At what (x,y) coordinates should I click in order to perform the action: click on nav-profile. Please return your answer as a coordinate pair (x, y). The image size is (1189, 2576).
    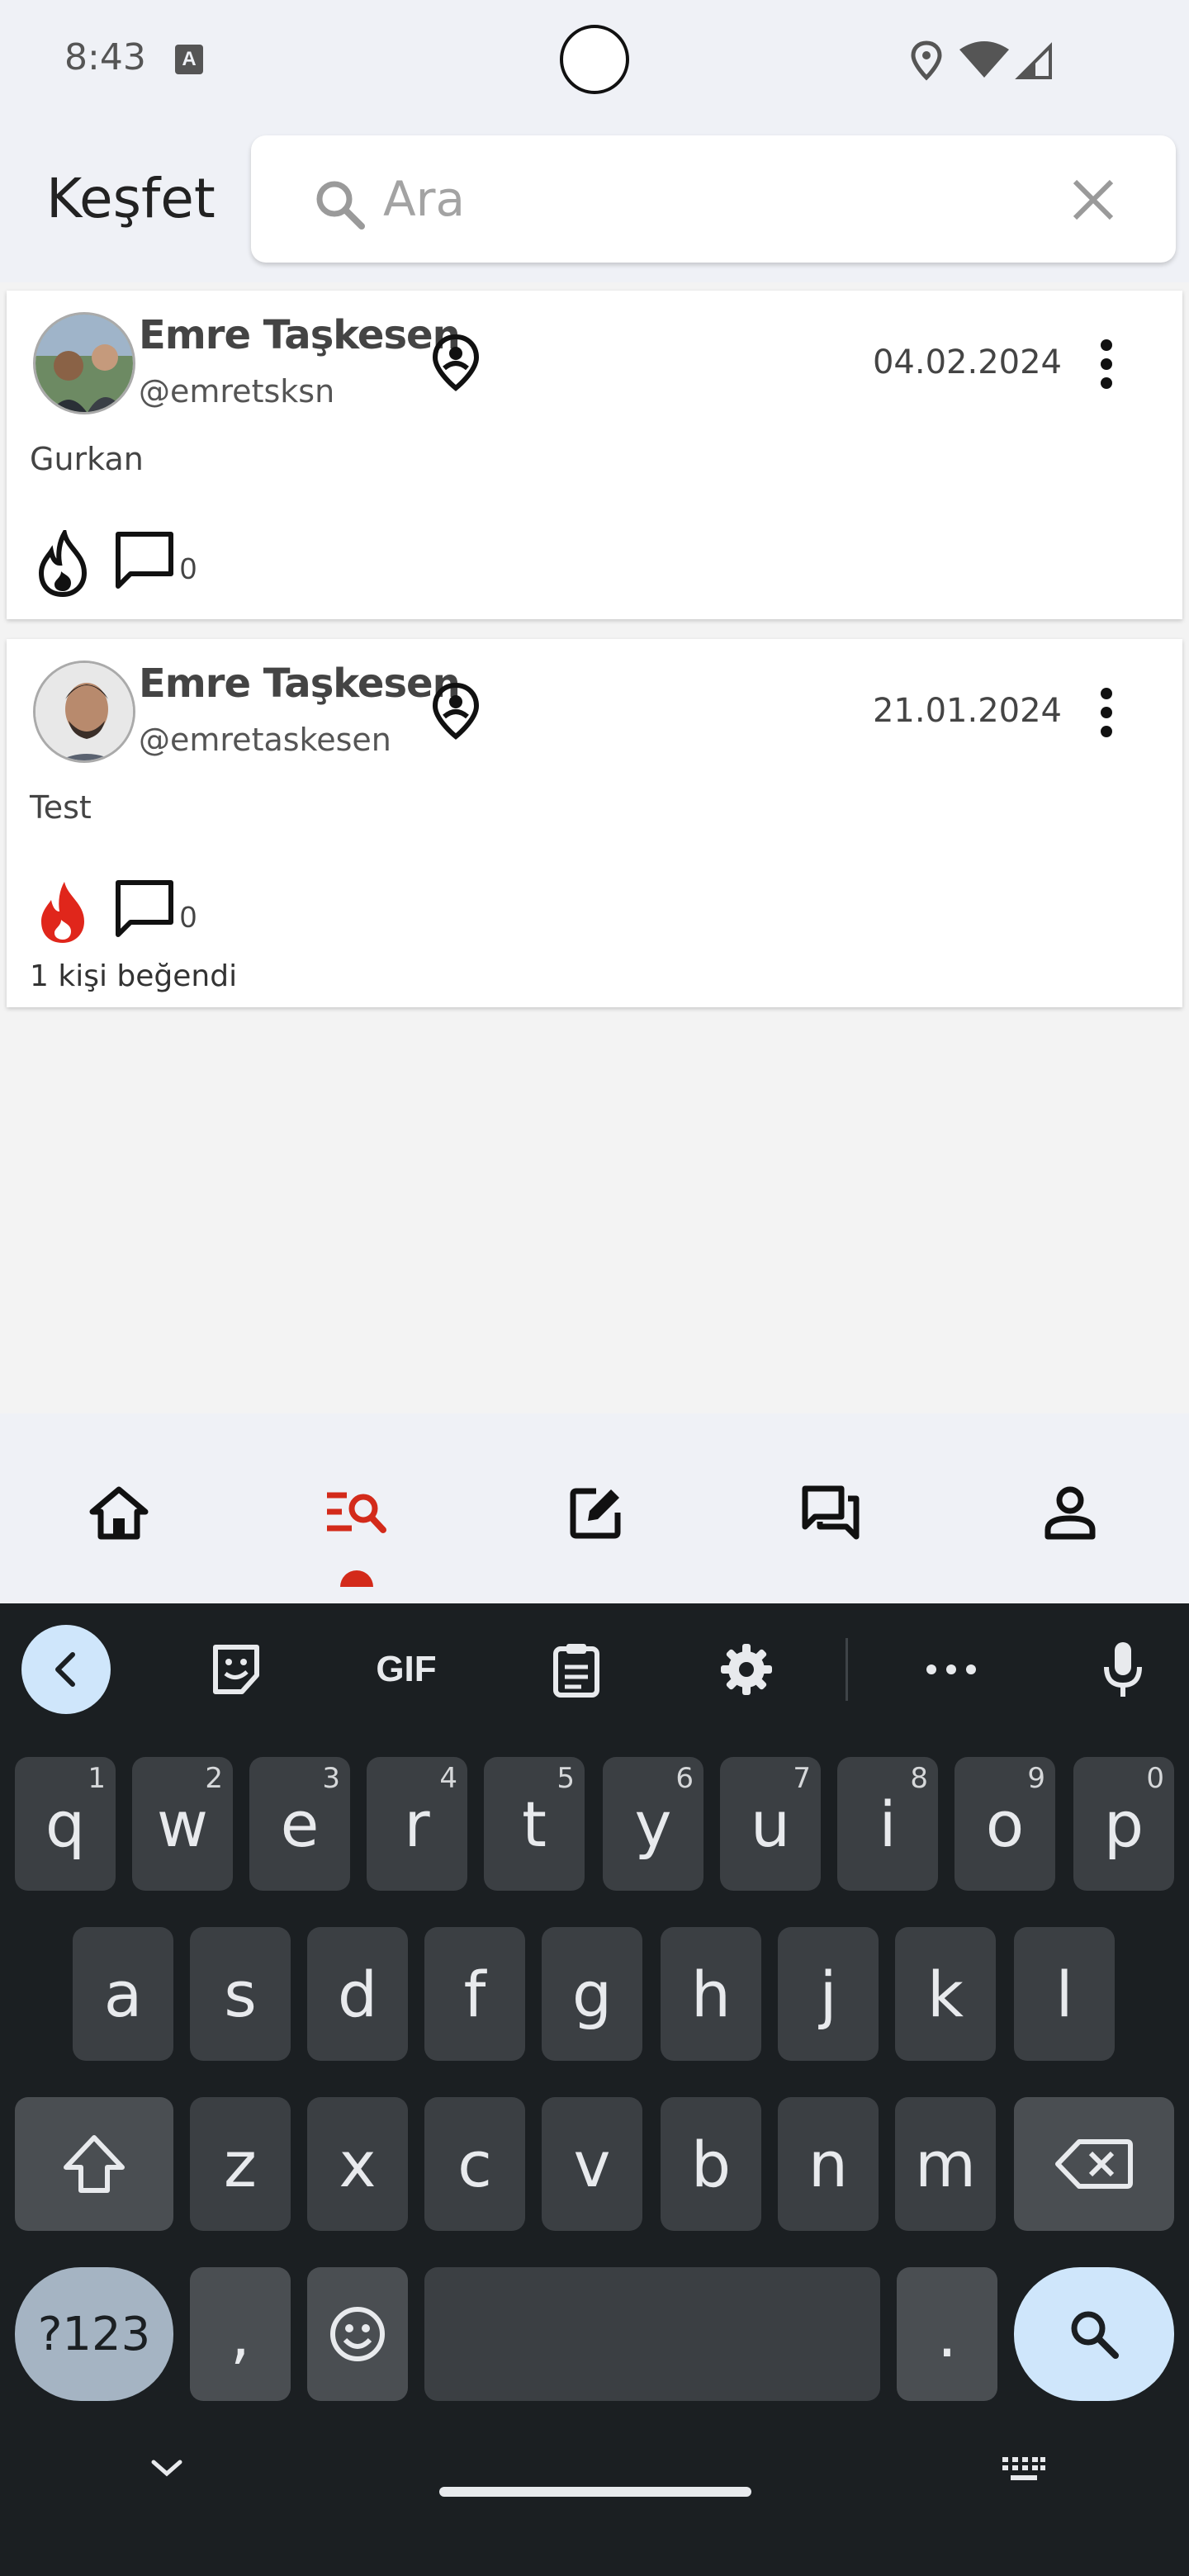
    Looking at the image, I should click on (1070, 1512).